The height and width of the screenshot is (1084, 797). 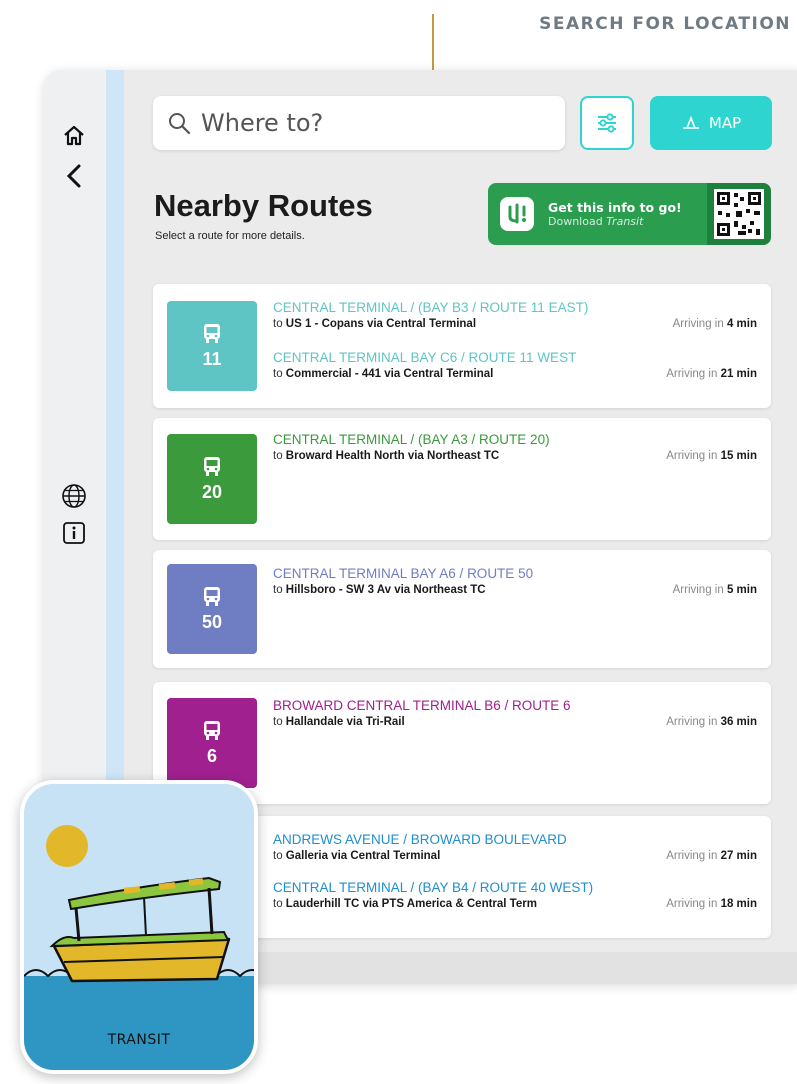 I want to click on promo-title: Get this info to go!, so click(x=615, y=207).